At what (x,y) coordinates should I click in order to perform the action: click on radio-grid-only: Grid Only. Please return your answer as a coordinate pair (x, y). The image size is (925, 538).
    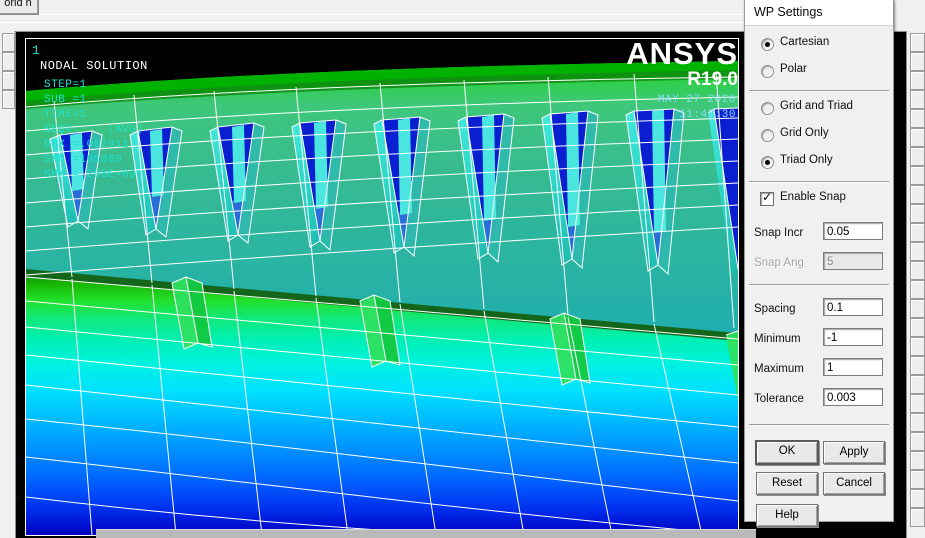
    Looking at the image, I should click on (819, 136).